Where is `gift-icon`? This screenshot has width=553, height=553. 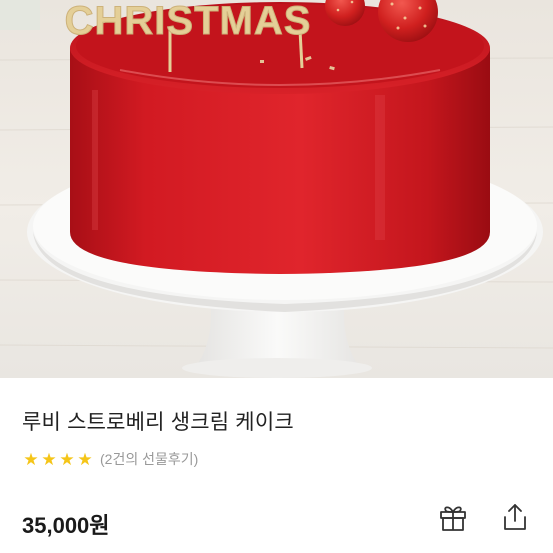
gift-icon is located at coordinates (453, 518).